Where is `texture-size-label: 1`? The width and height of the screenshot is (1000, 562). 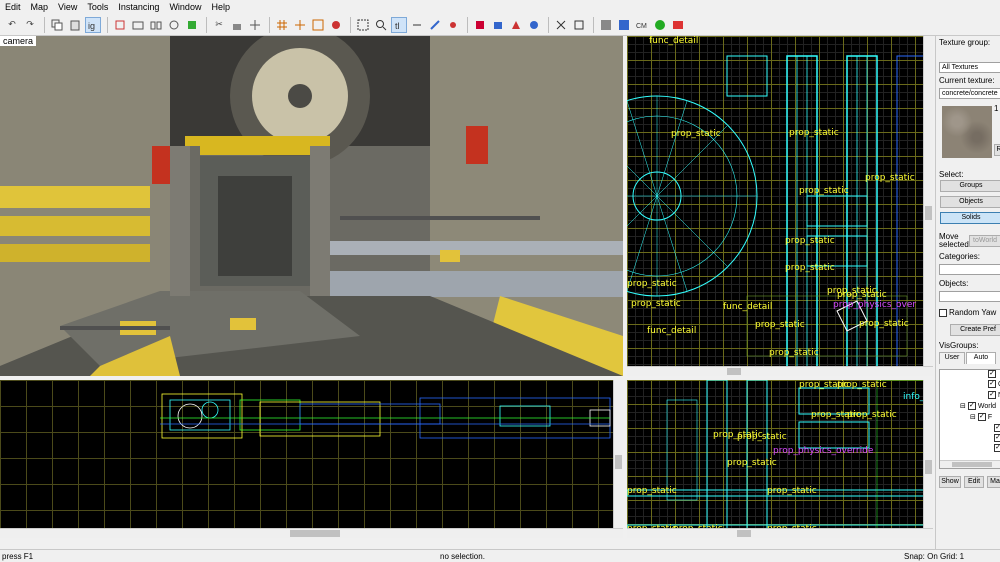 texture-size-label: 1 is located at coordinates (996, 108).